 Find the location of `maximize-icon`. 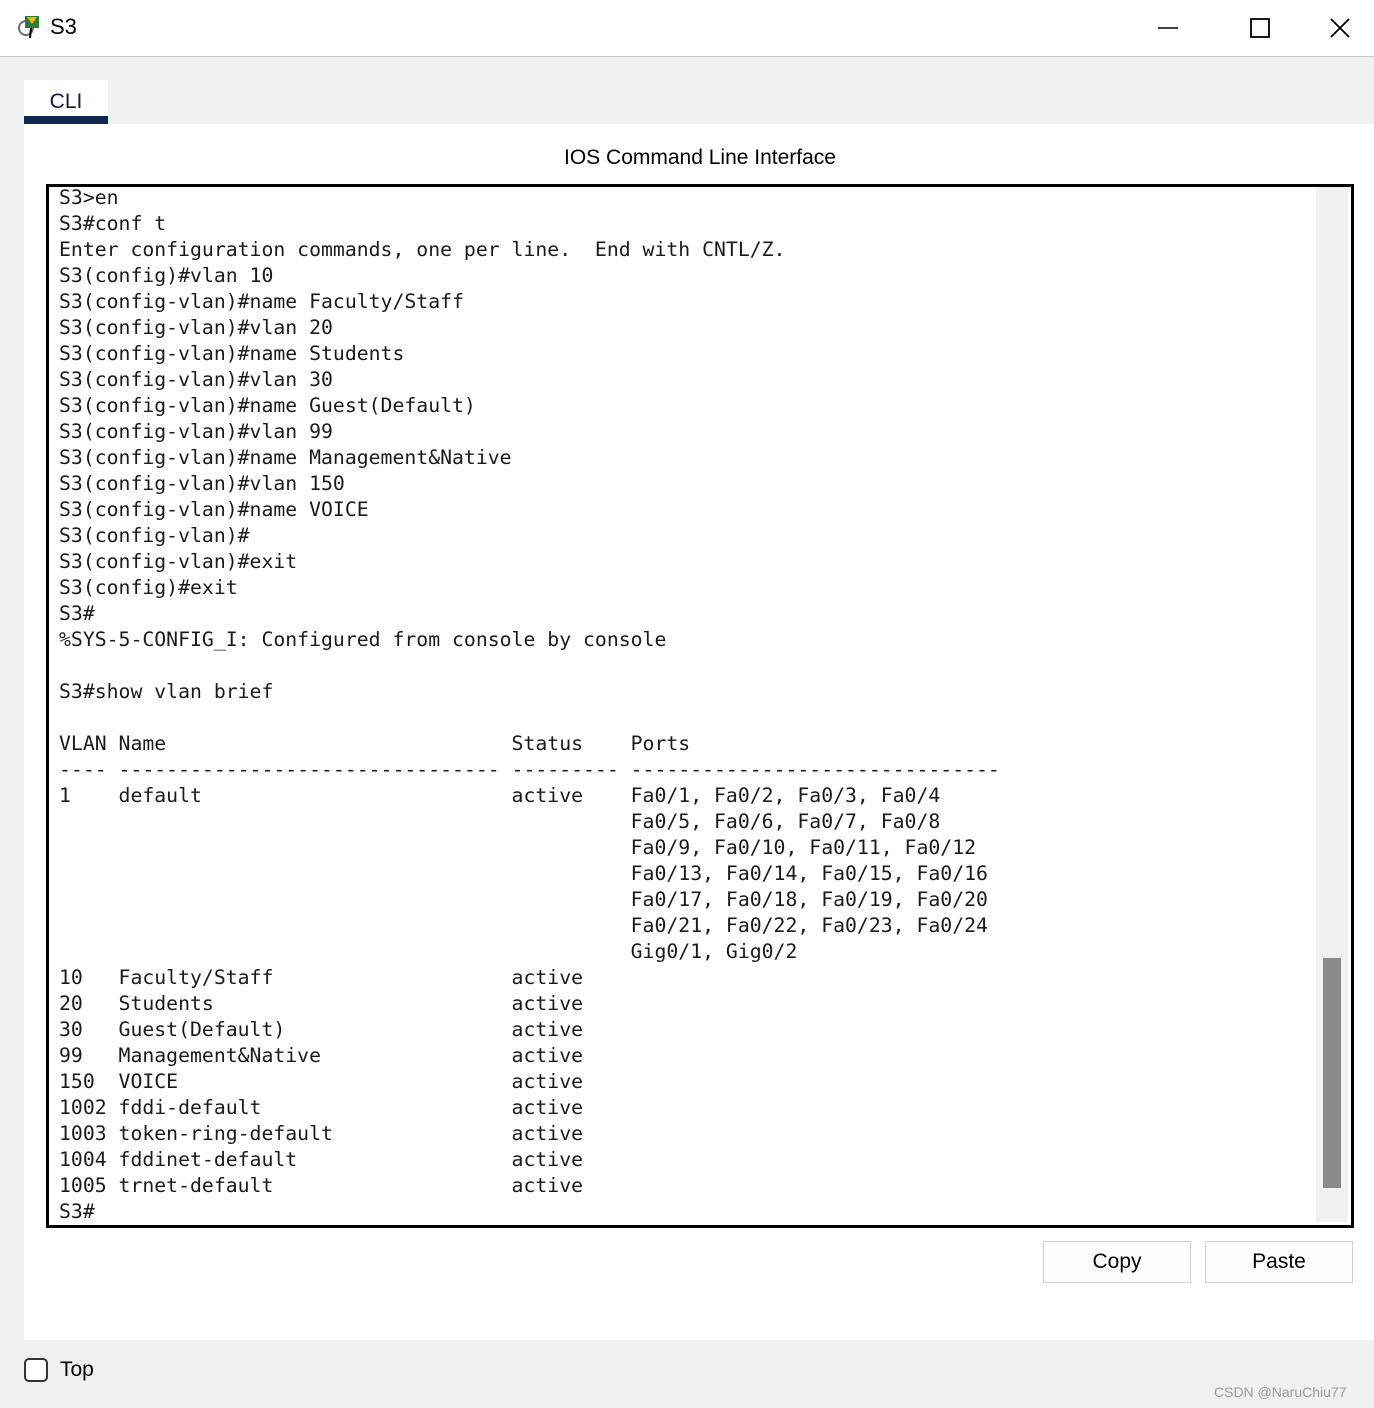

maximize-icon is located at coordinates (1260, 28).